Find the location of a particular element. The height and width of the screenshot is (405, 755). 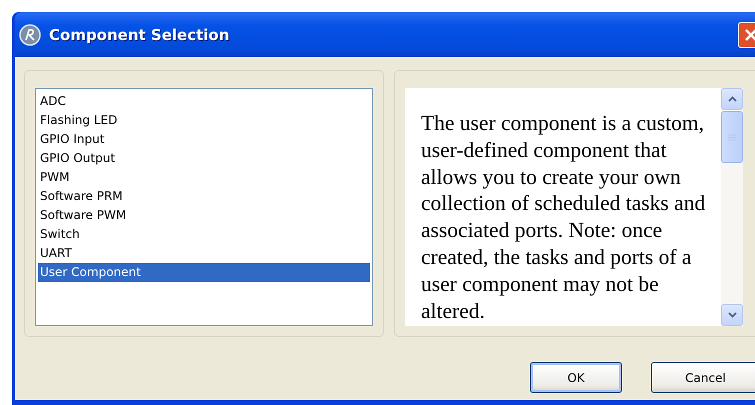

close-icon is located at coordinates (749, 35).